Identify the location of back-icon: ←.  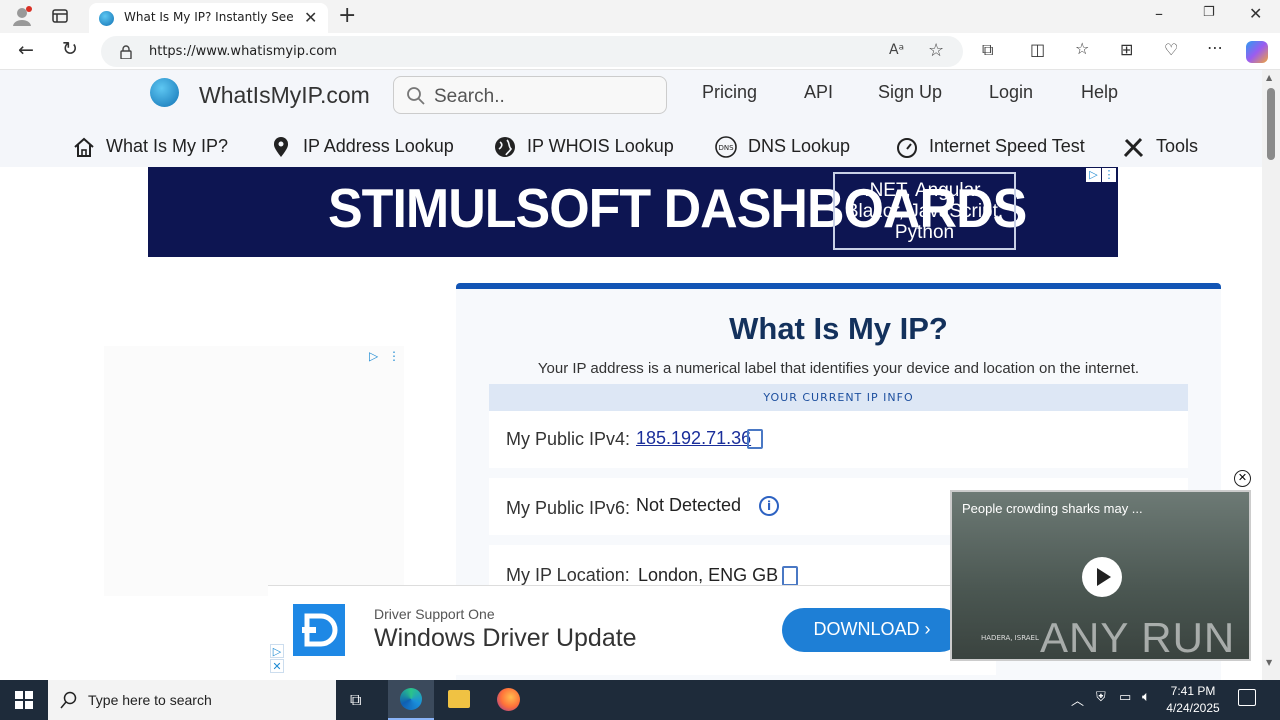
(26, 50).